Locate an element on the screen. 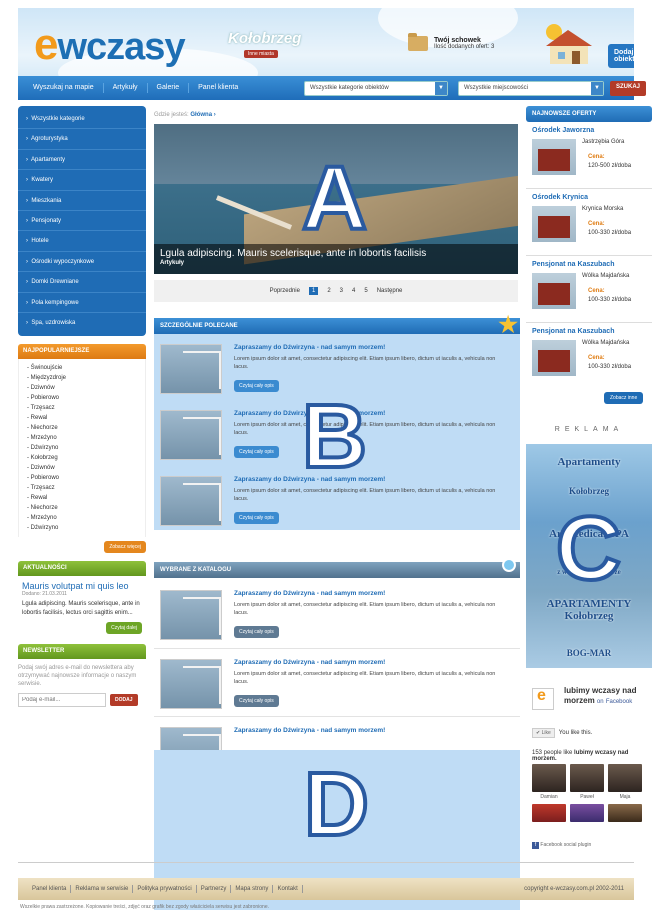  nav-articles: Artykuły is located at coordinates (126, 88).